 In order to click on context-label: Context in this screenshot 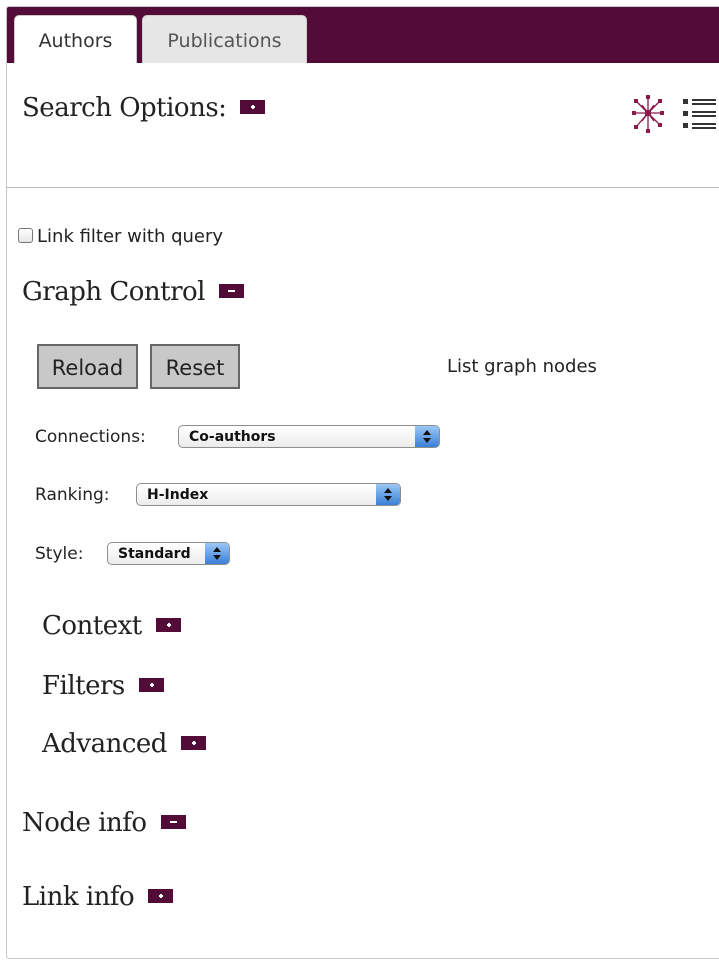, I will do `click(92, 626)`.